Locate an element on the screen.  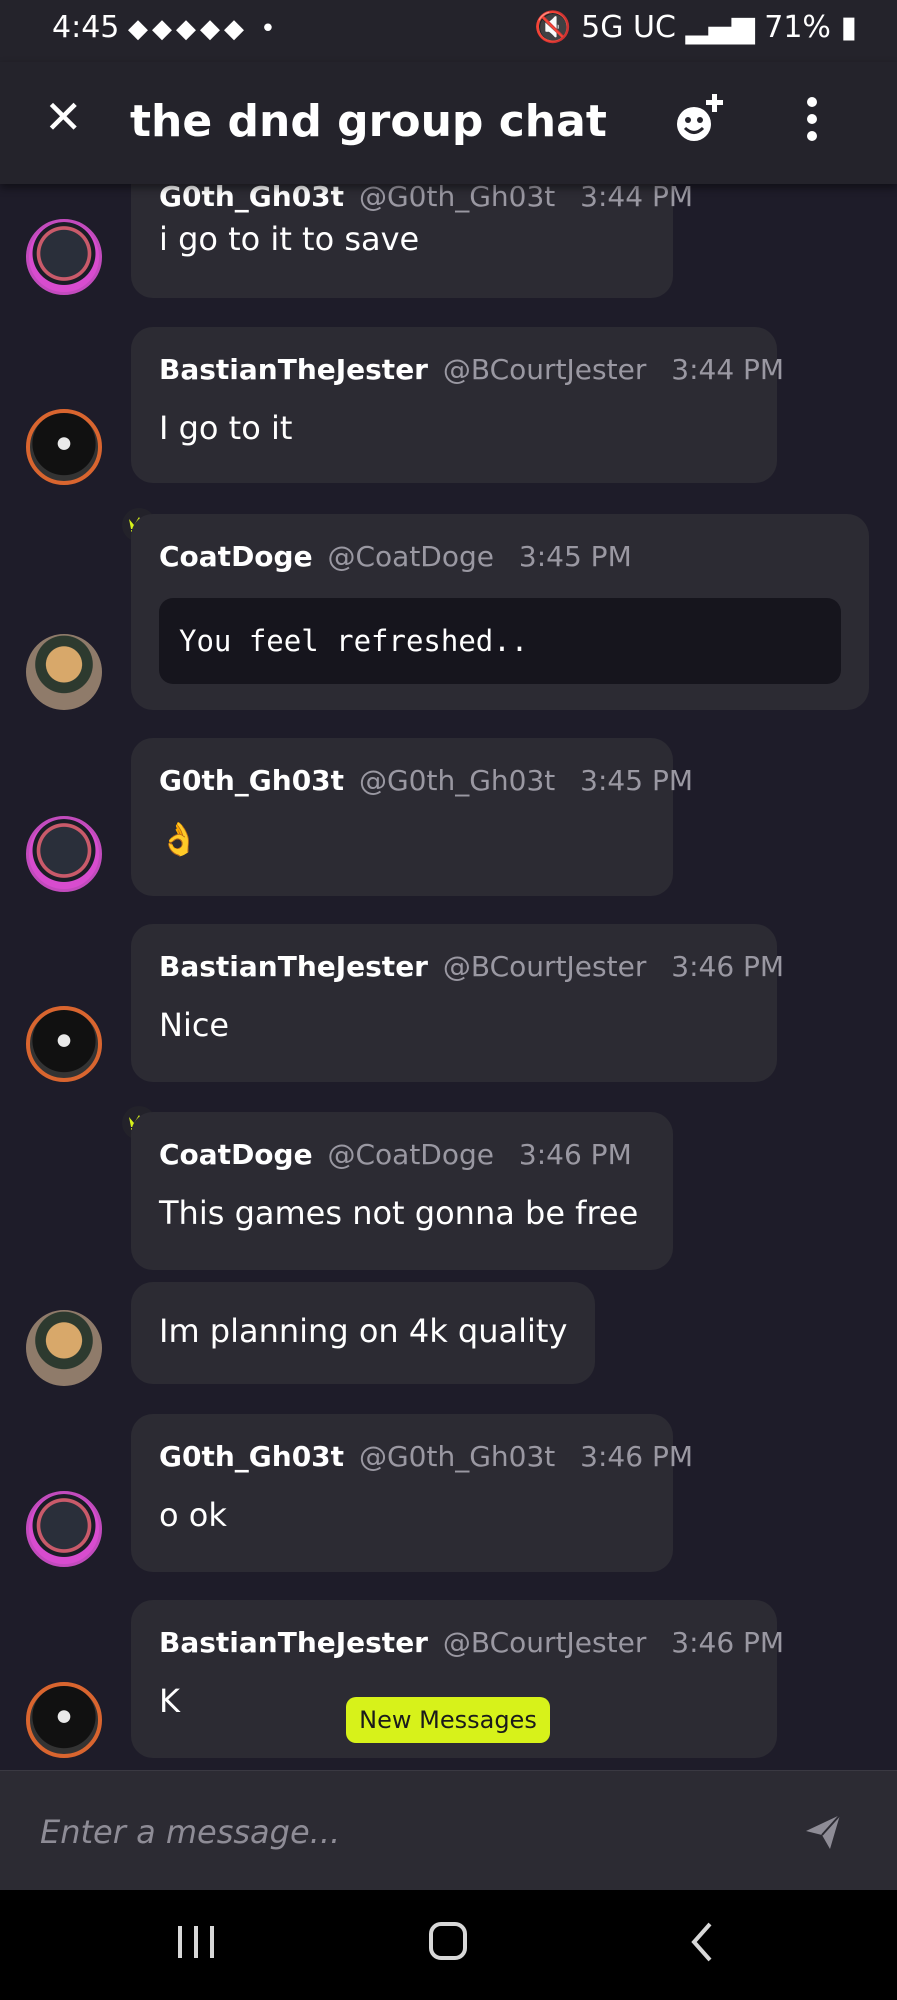
message-header: CoatDoge @CoatDoge 3:45 PM is located at coordinates (395, 556).